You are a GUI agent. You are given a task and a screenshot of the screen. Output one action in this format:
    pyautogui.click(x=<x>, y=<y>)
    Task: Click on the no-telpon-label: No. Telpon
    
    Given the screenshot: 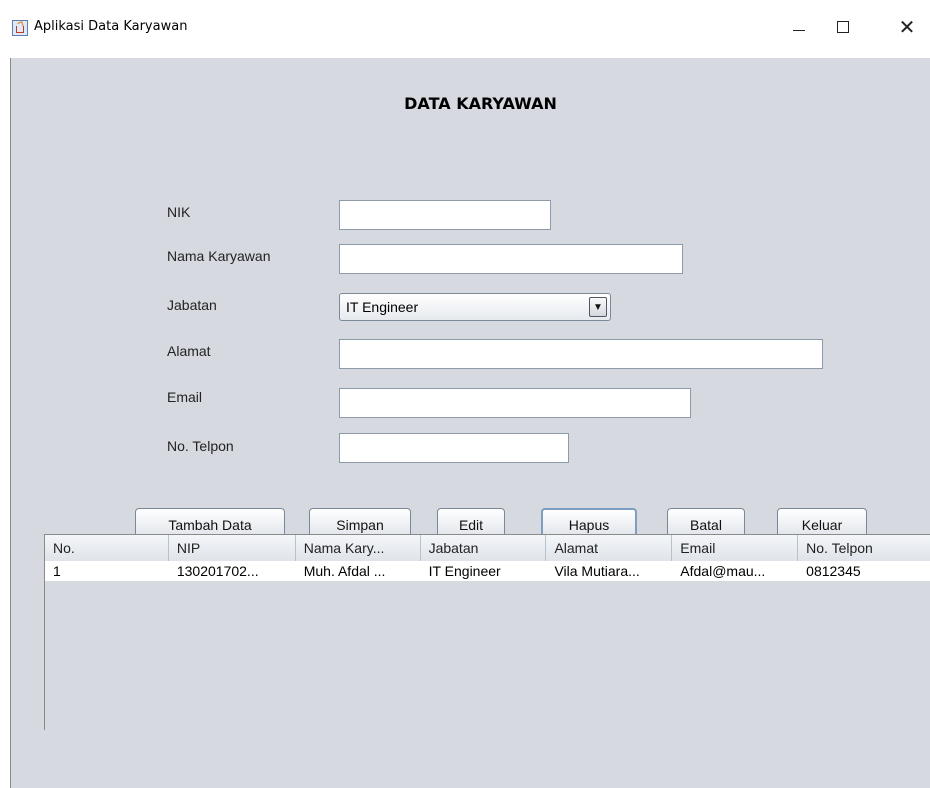 What is the action you would take?
    pyautogui.click(x=200, y=446)
    